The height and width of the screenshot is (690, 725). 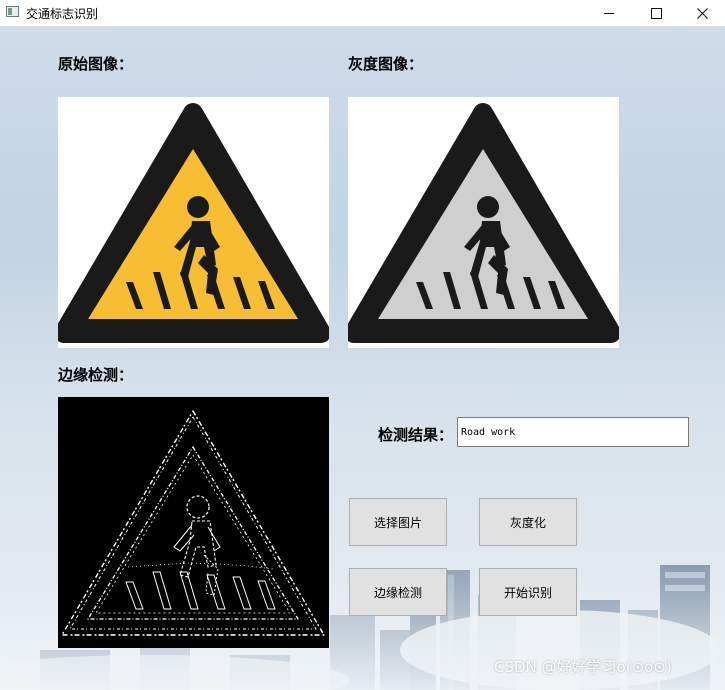 I want to click on maximize-button, so click(x=656, y=13).